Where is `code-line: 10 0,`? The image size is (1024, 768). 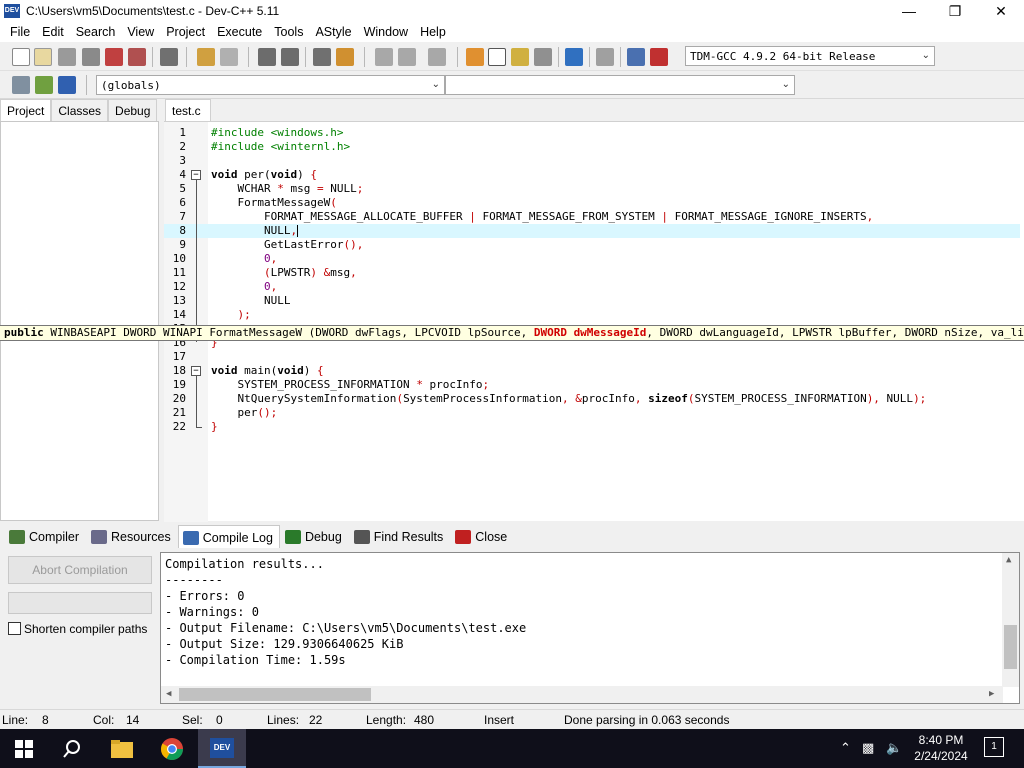 code-line: 10 0, is located at coordinates (592, 259).